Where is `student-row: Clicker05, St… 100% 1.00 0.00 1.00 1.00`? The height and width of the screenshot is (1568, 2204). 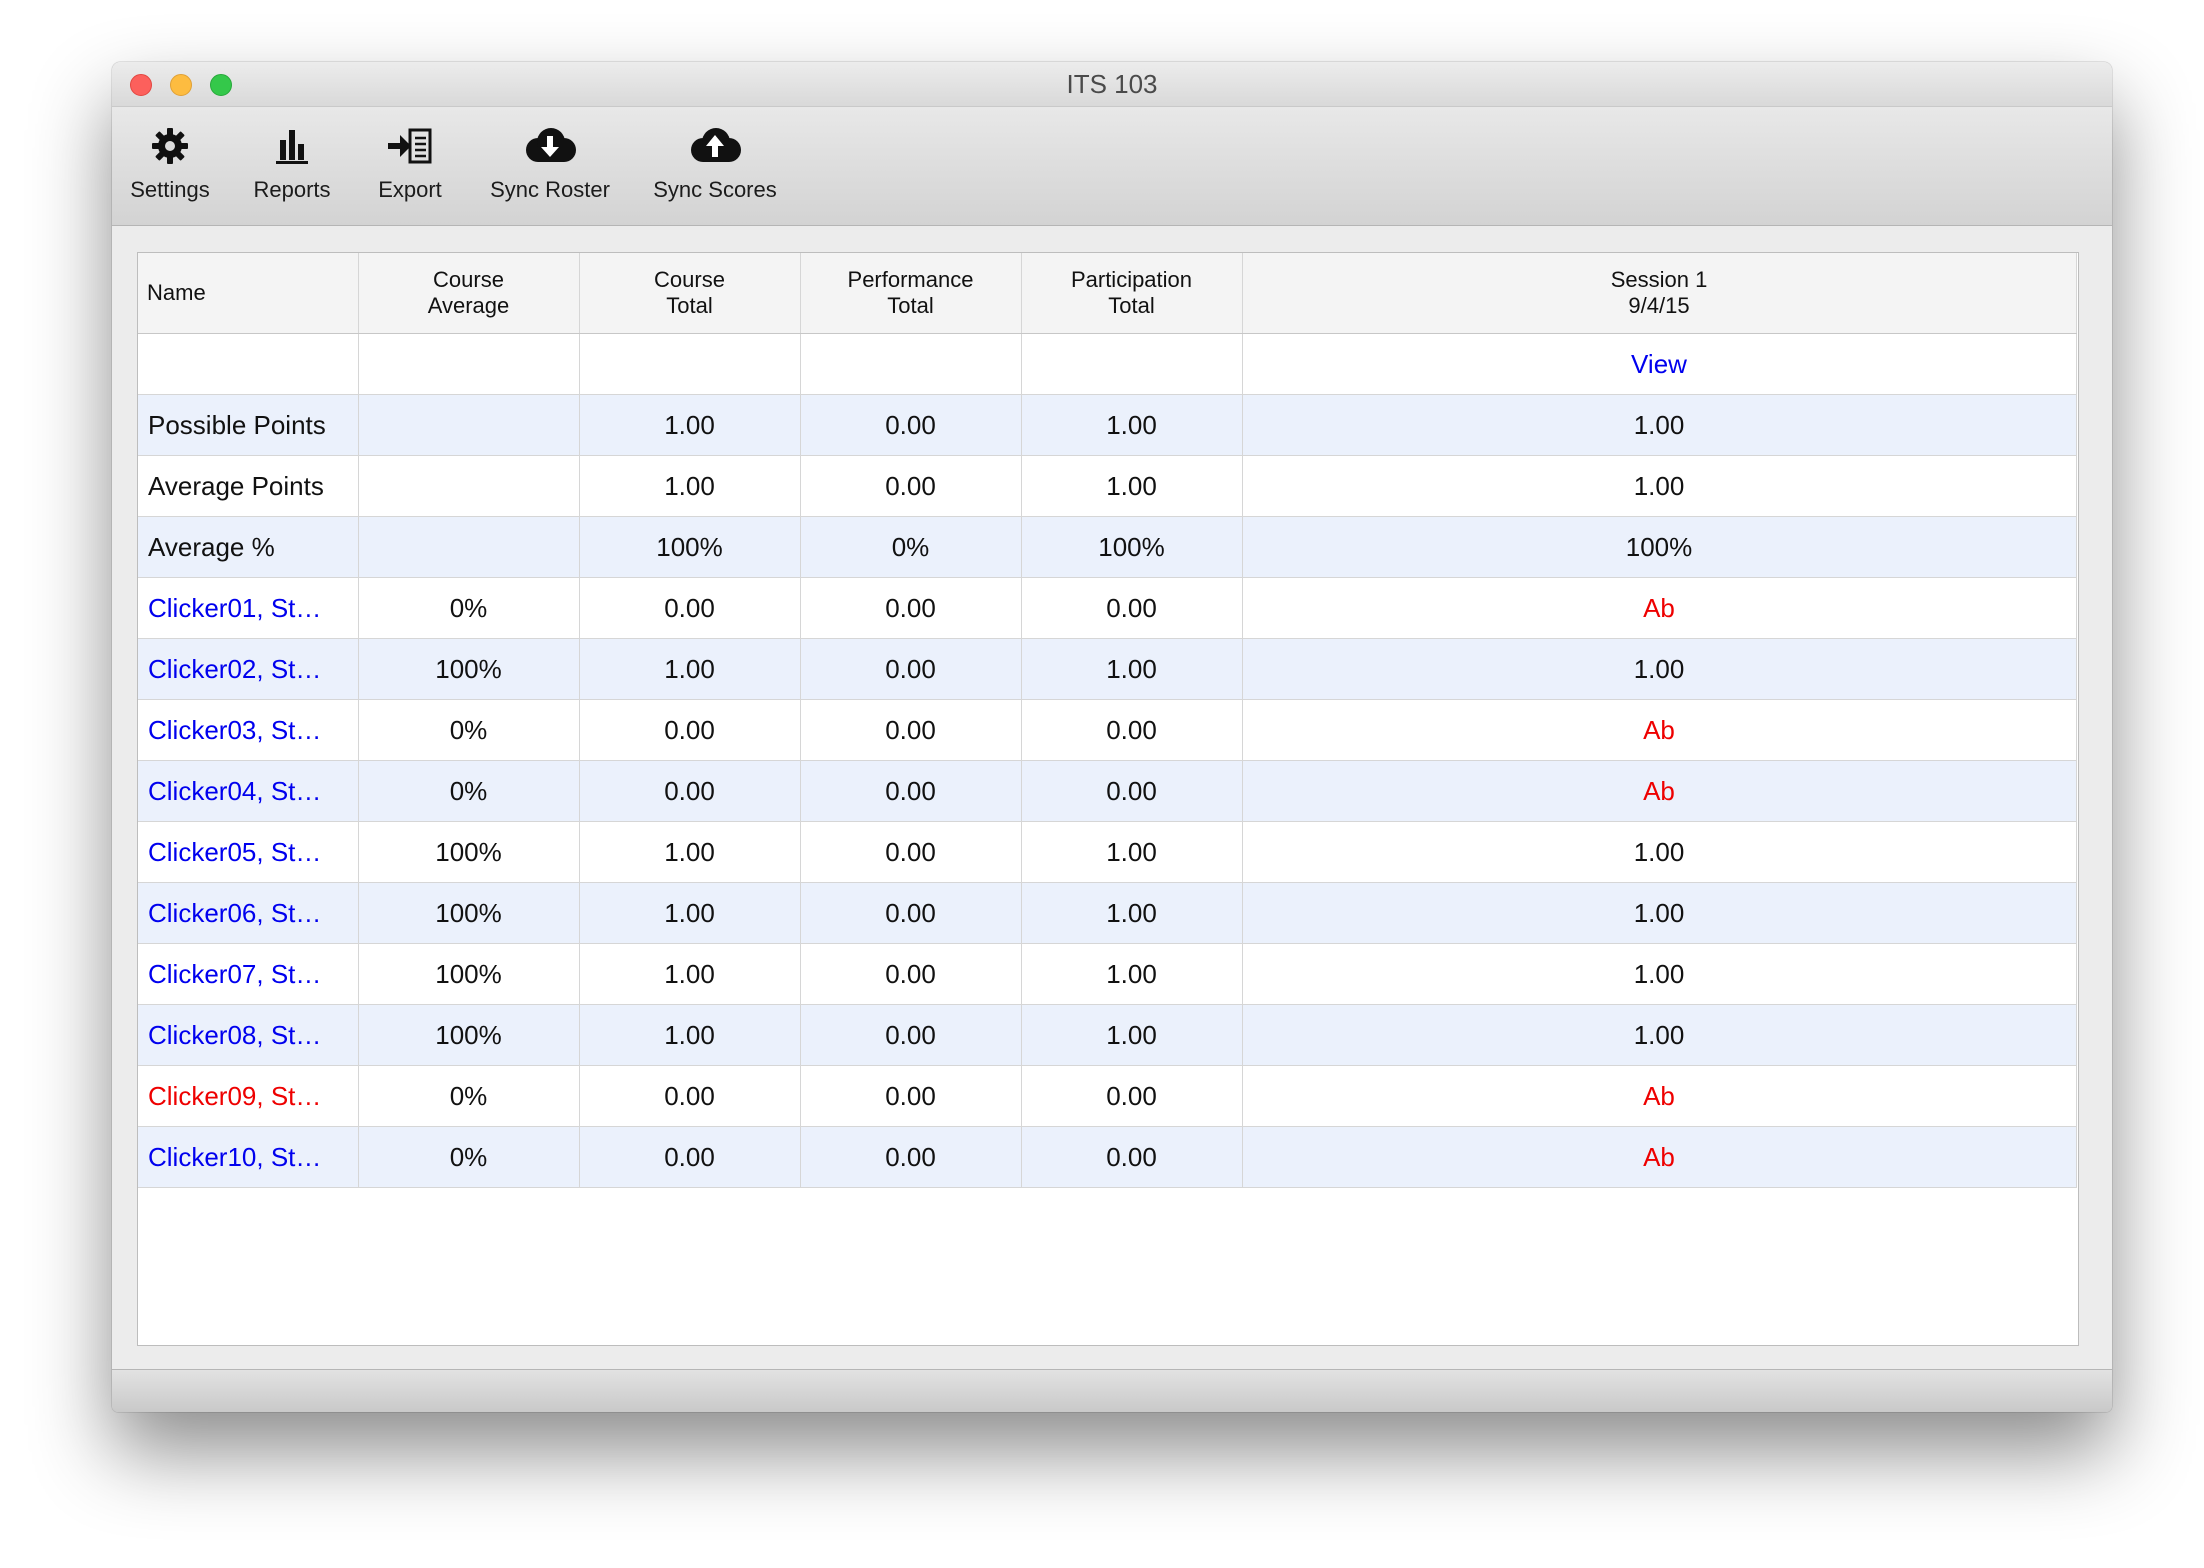
student-row: Clicker05, St… 100% 1.00 0.00 1.00 1.00 is located at coordinates (1107, 852).